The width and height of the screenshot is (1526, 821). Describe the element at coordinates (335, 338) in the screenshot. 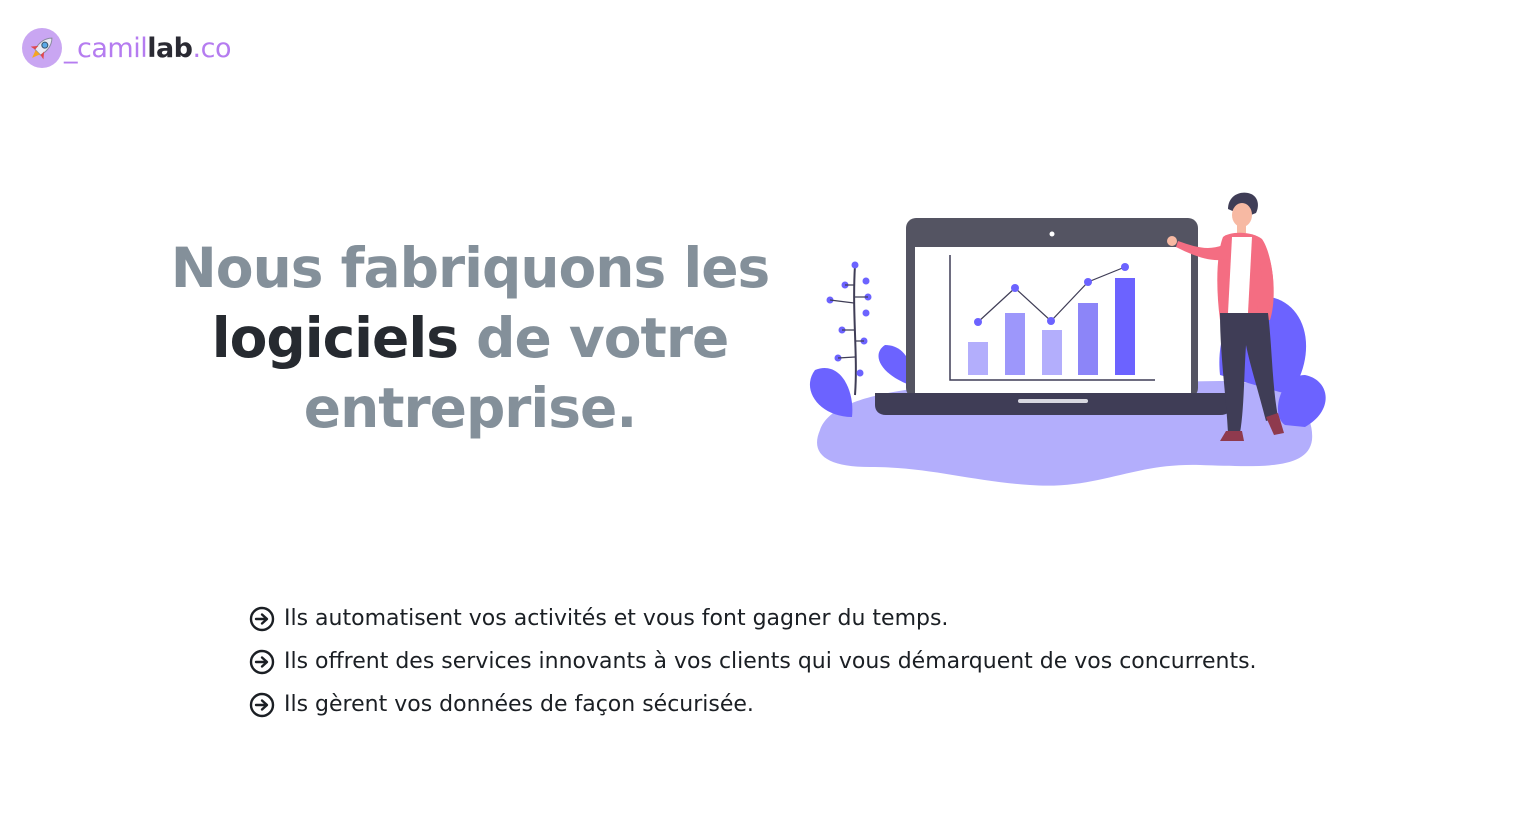

I see `hero-emphasis: logiciels` at that location.